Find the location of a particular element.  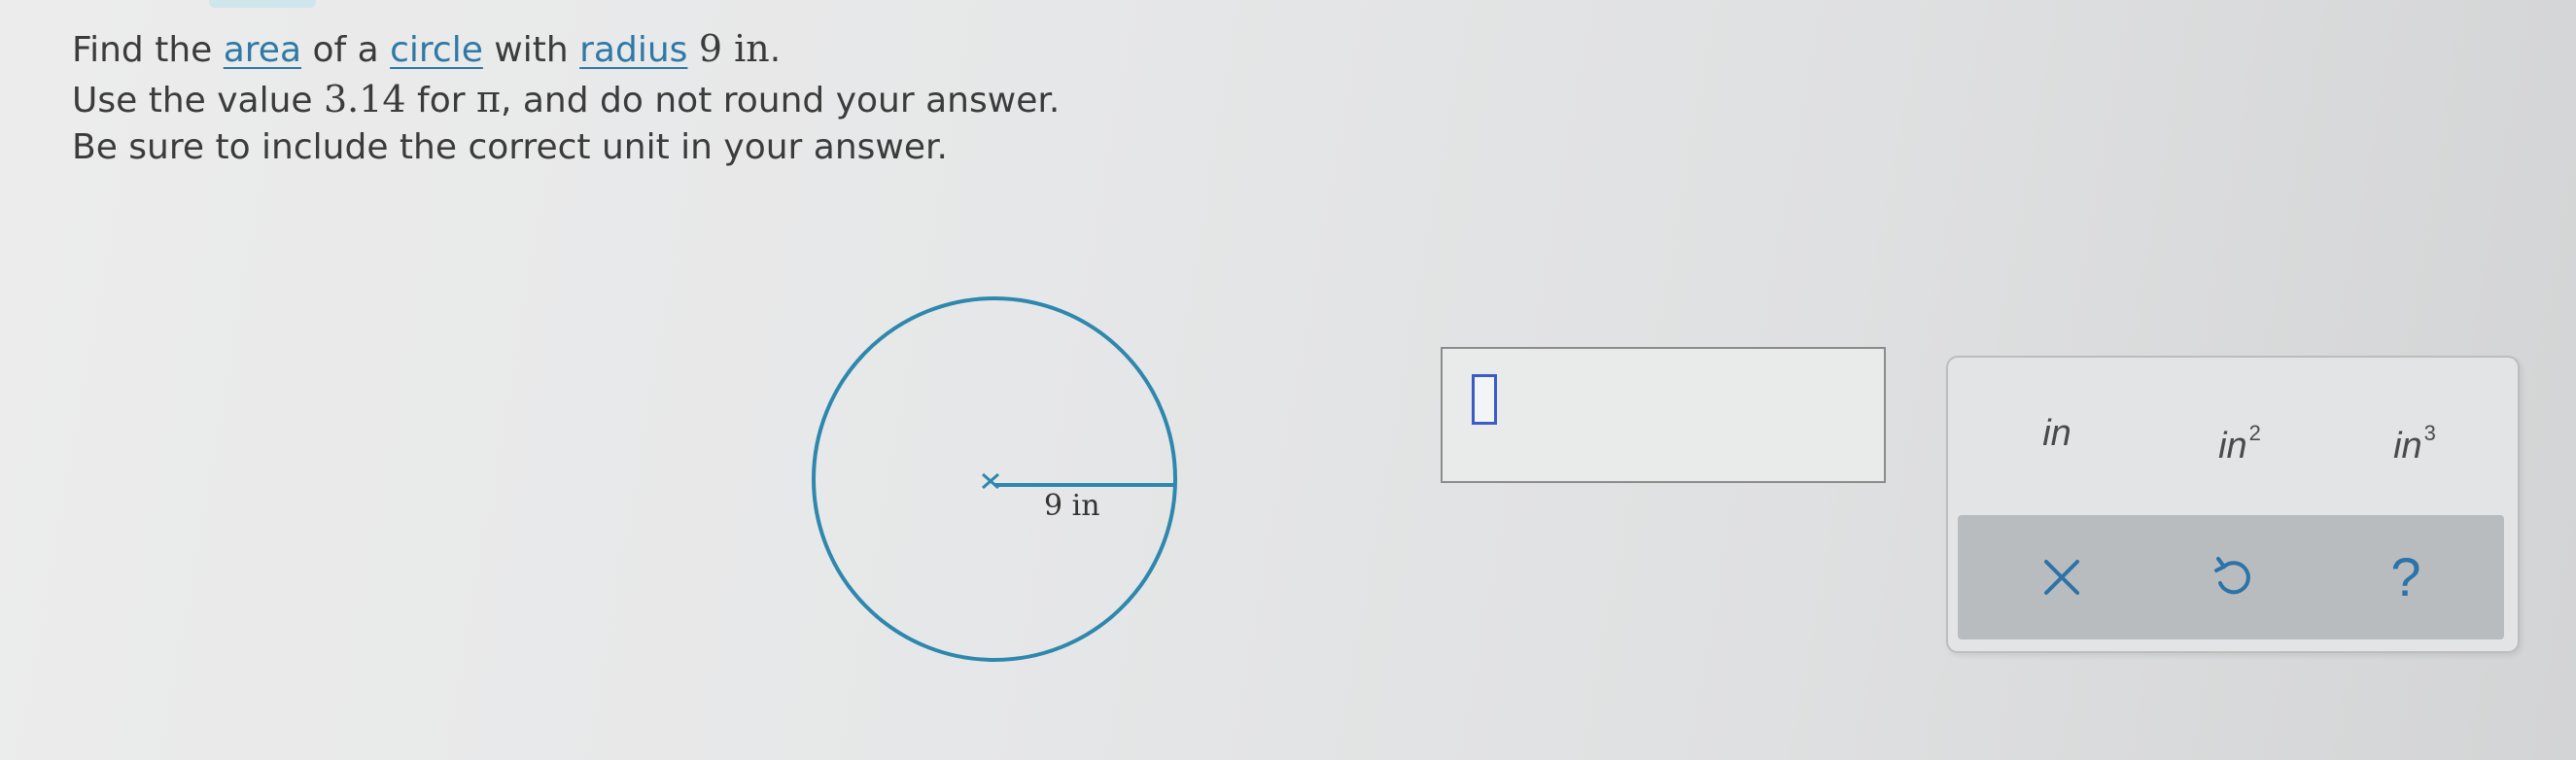

radius-term-link: radius is located at coordinates (633, 50).